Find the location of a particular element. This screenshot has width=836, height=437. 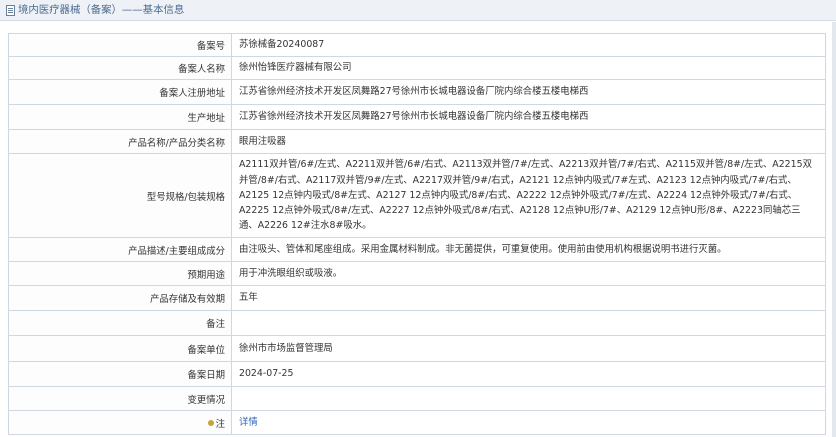

table-row: 备注 is located at coordinates (417, 323).